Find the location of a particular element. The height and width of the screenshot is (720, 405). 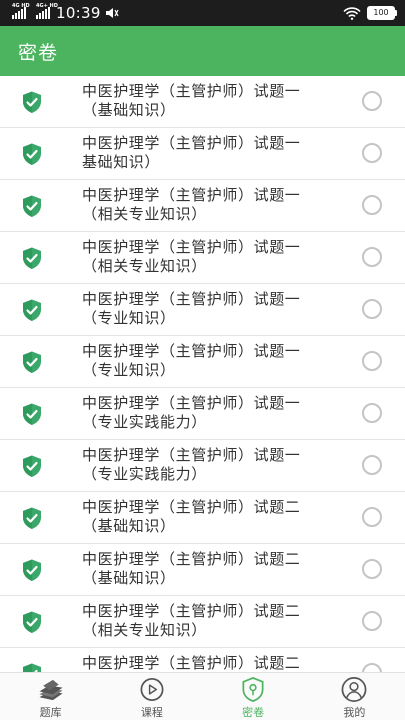

list-item: 中医护理学（主管护师）试题一 基础知识） is located at coordinates (202, 154).